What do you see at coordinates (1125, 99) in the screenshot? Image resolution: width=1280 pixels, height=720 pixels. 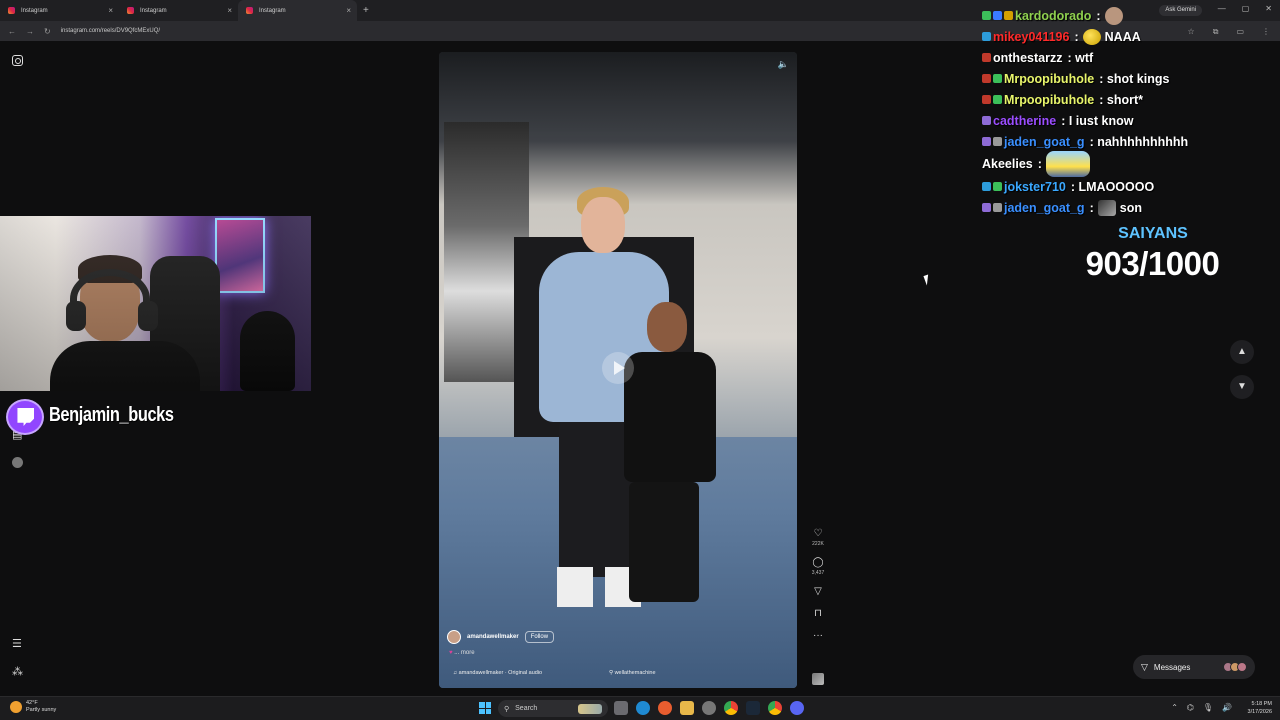 I see `chat-text: short*` at bounding box center [1125, 99].